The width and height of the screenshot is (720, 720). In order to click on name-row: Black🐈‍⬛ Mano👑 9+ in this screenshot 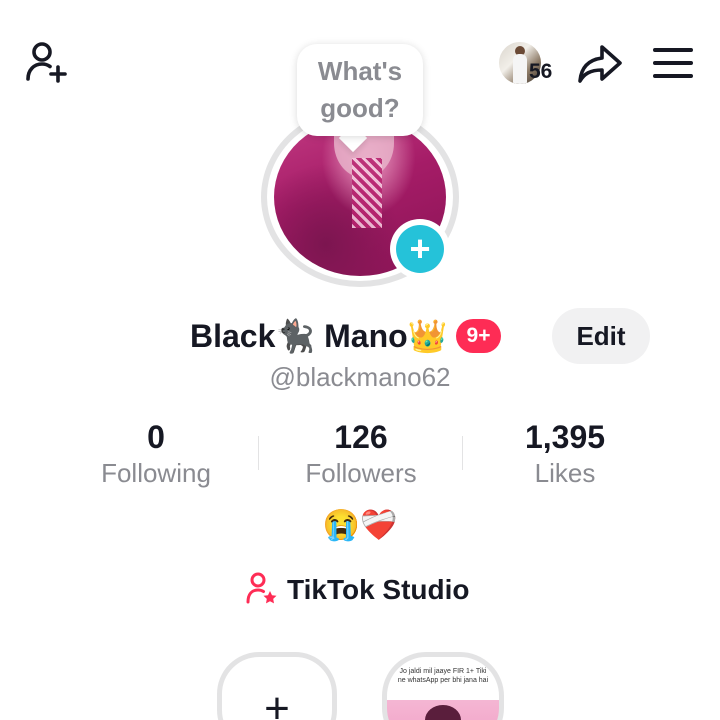, I will do `click(346, 336)`.